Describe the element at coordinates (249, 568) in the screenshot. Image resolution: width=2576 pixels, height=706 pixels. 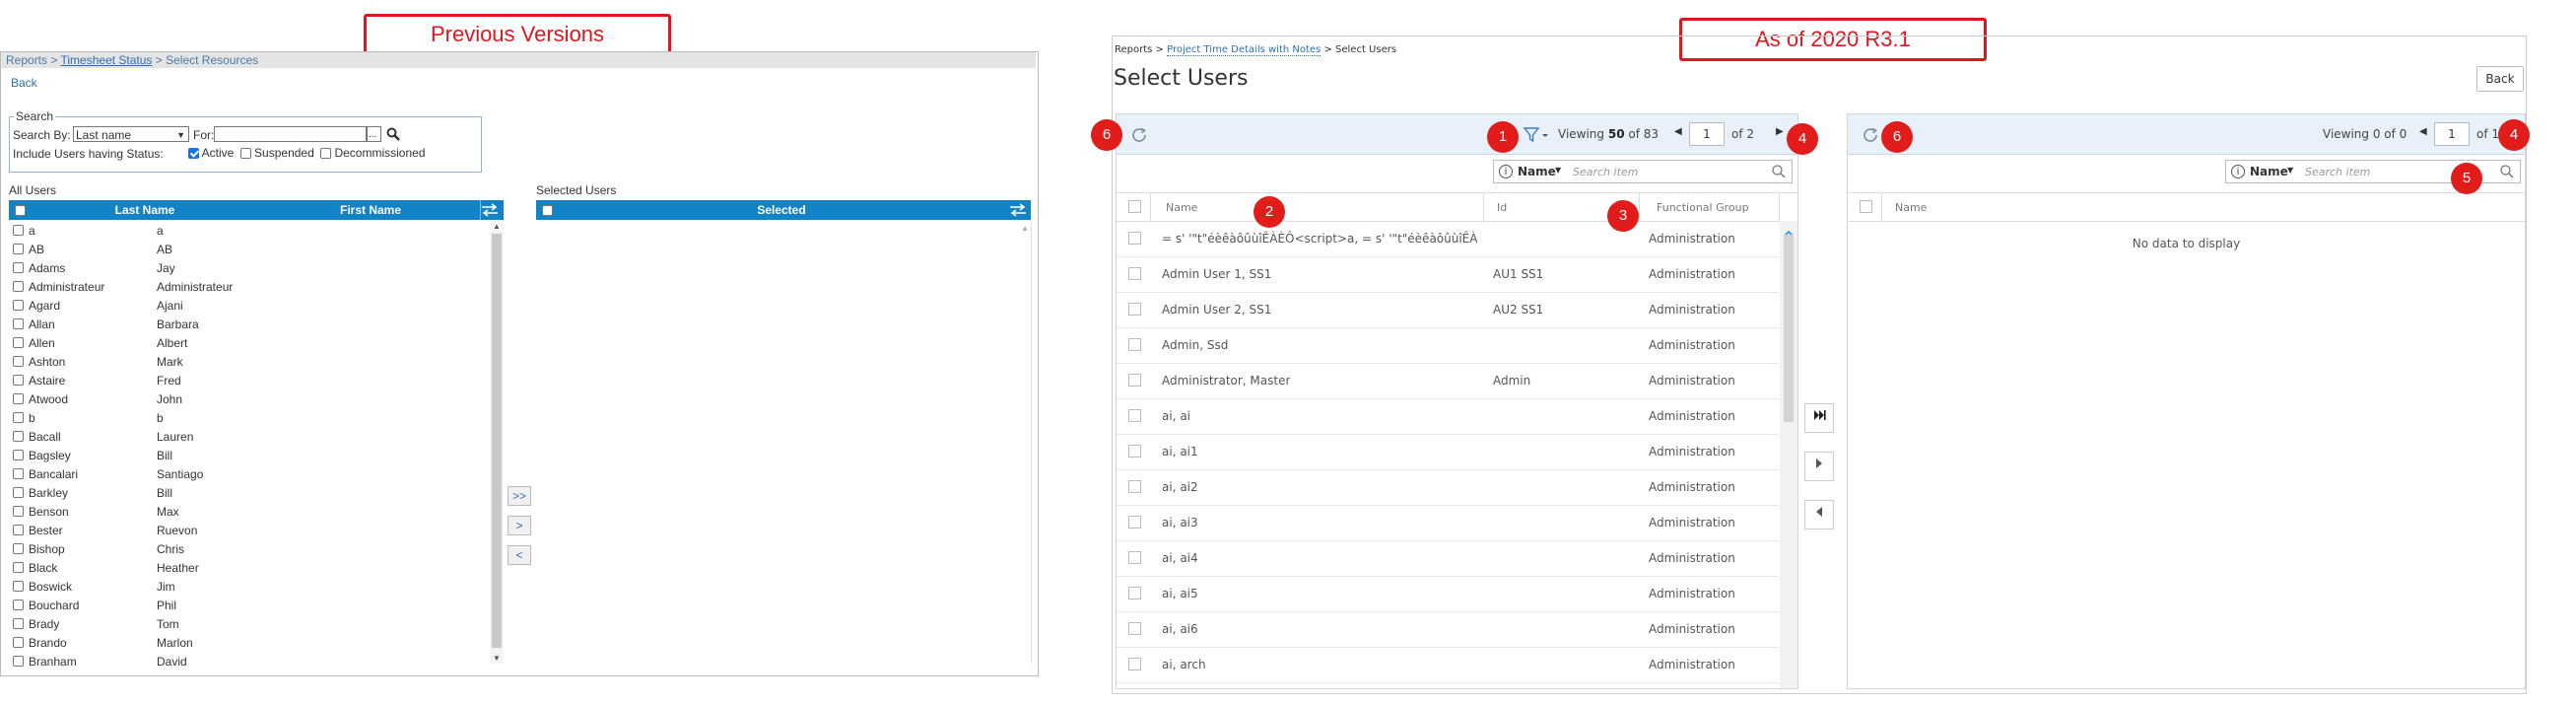
I see `table-row: Black Heather` at that location.